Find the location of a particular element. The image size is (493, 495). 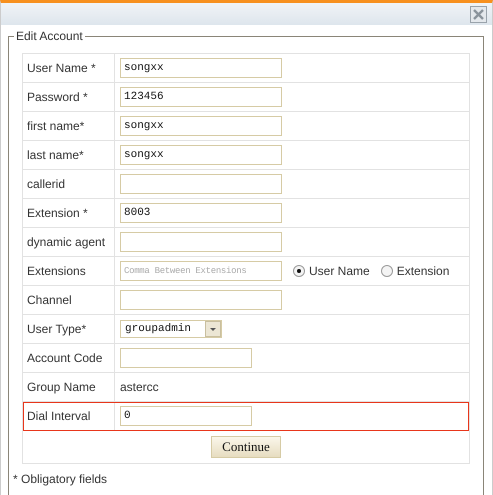

field-label: User Name * is located at coordinates (69, 68).